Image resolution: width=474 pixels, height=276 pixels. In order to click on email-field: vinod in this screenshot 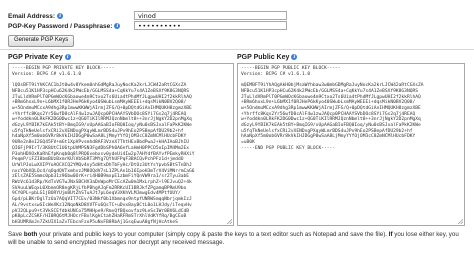, I will do `click(210, 15)`.